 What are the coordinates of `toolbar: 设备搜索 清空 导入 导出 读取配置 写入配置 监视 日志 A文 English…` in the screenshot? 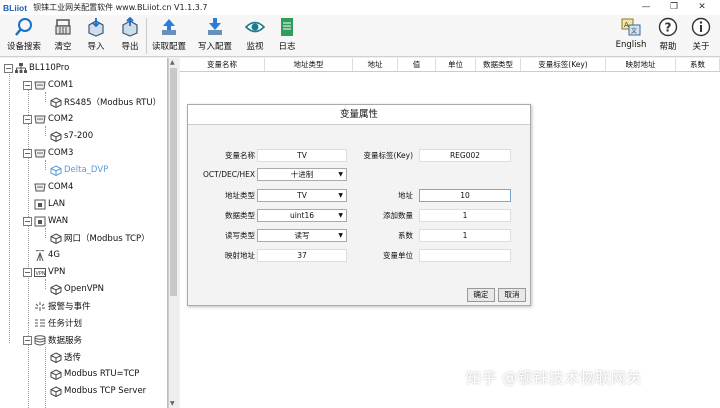 It's located at (360, 36).